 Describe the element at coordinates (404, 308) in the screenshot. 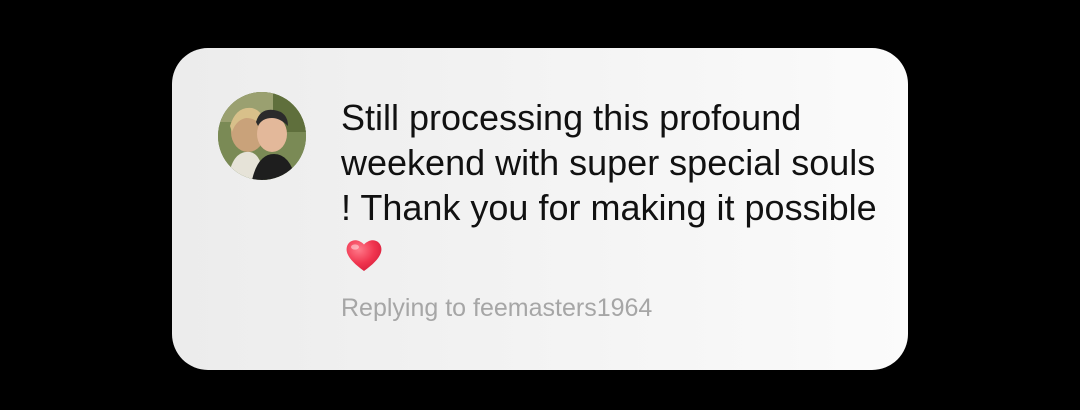

I see `reply-prefix: Replying to` at that location.